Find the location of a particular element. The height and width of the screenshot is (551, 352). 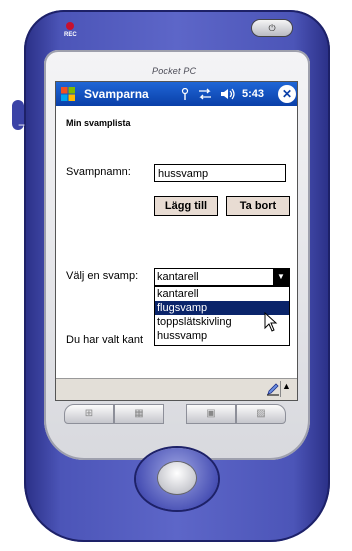

mushroom-select: kantarell ▼ is located at coordinates (222, 277).